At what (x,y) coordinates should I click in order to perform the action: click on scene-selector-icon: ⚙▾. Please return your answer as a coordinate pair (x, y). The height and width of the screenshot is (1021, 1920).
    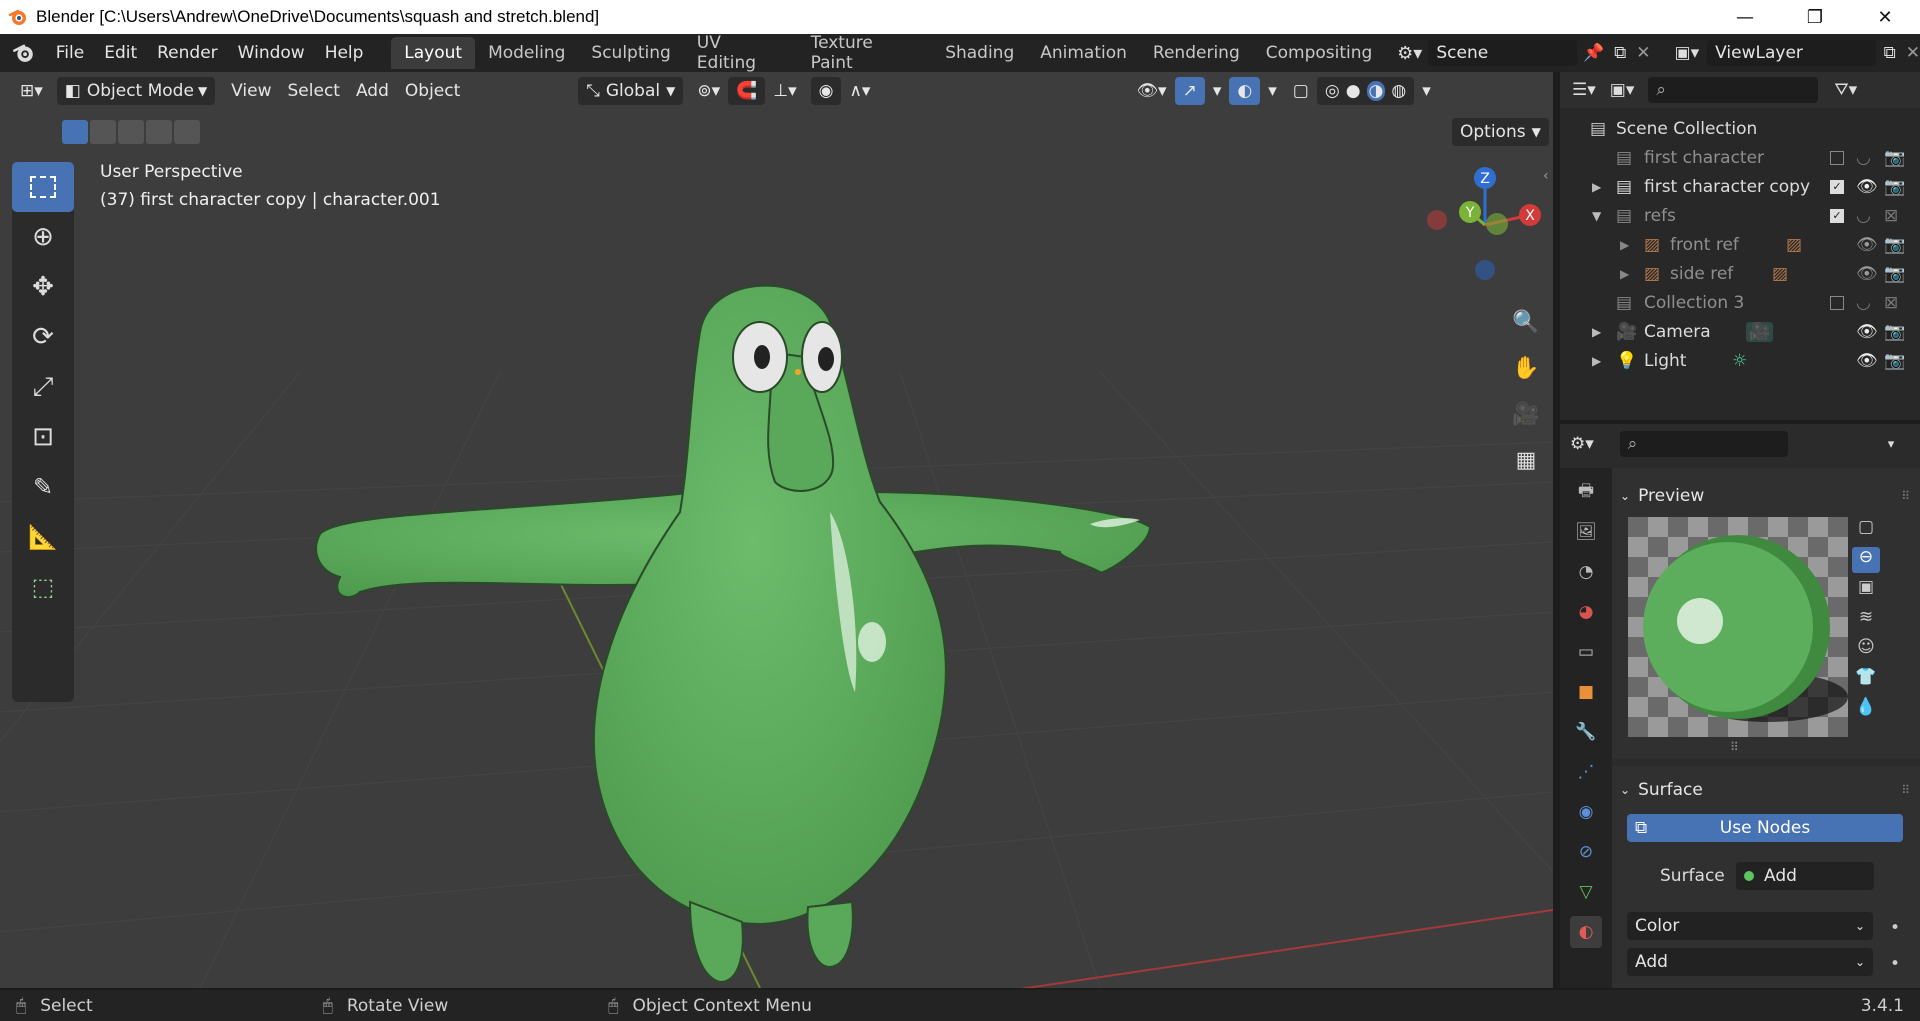
    Looking at the image, I should click on (1409, 53).